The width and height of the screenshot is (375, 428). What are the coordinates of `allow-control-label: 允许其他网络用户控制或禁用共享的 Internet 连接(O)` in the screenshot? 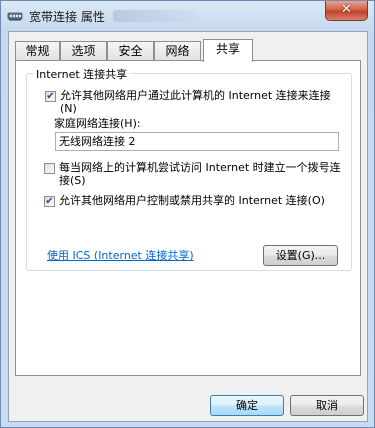 It's located at (201, 200).